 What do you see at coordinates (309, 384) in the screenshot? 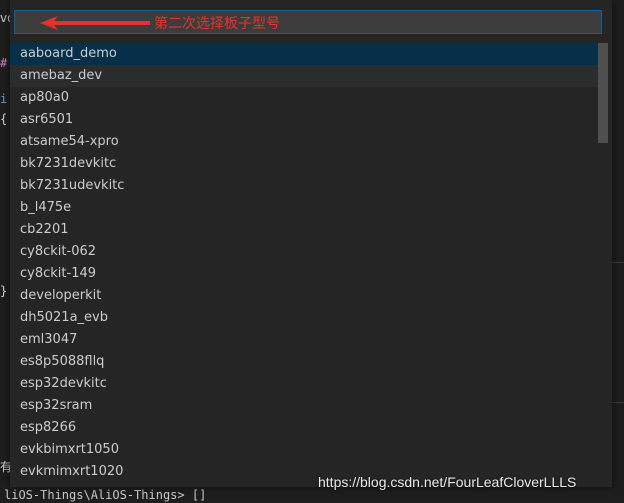
I see `quick-pick-item: esp32devkitc` at bounding box center [309, 384].